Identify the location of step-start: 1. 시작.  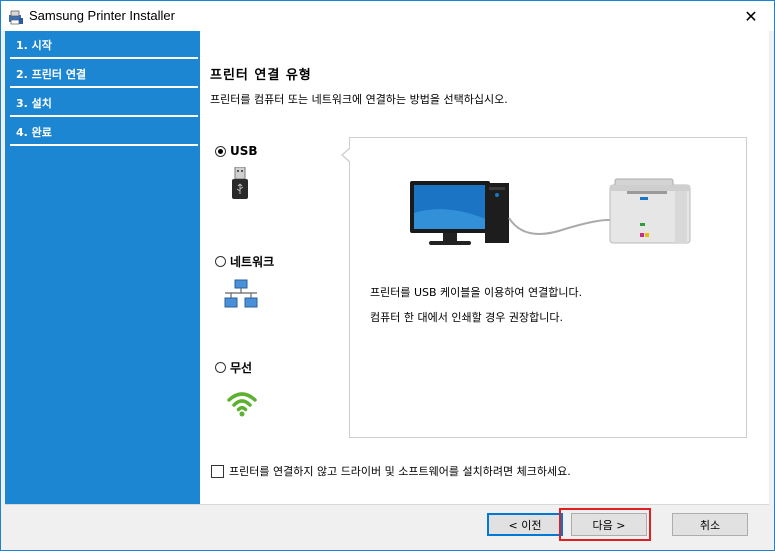
(104, 45).